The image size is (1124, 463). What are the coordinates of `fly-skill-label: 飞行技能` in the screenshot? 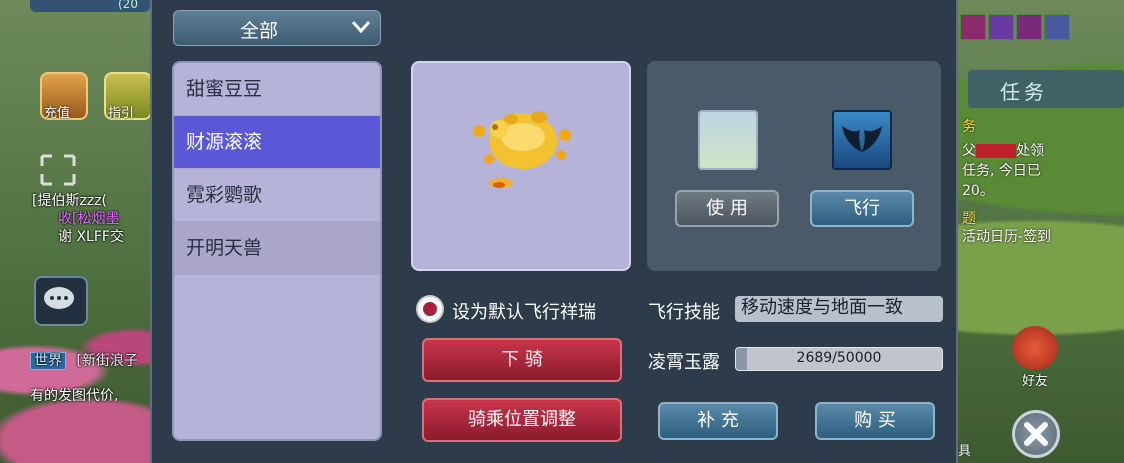 It's located at (684, 312).